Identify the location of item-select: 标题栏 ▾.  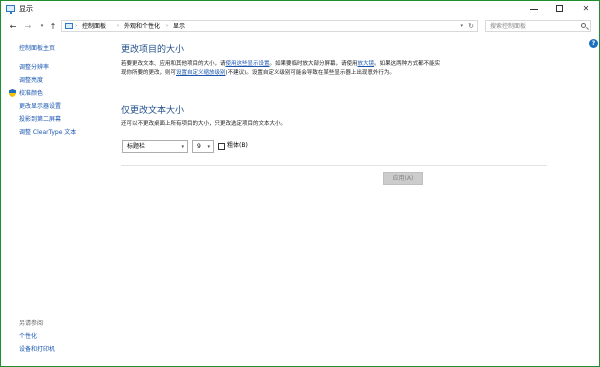
(155, 146).